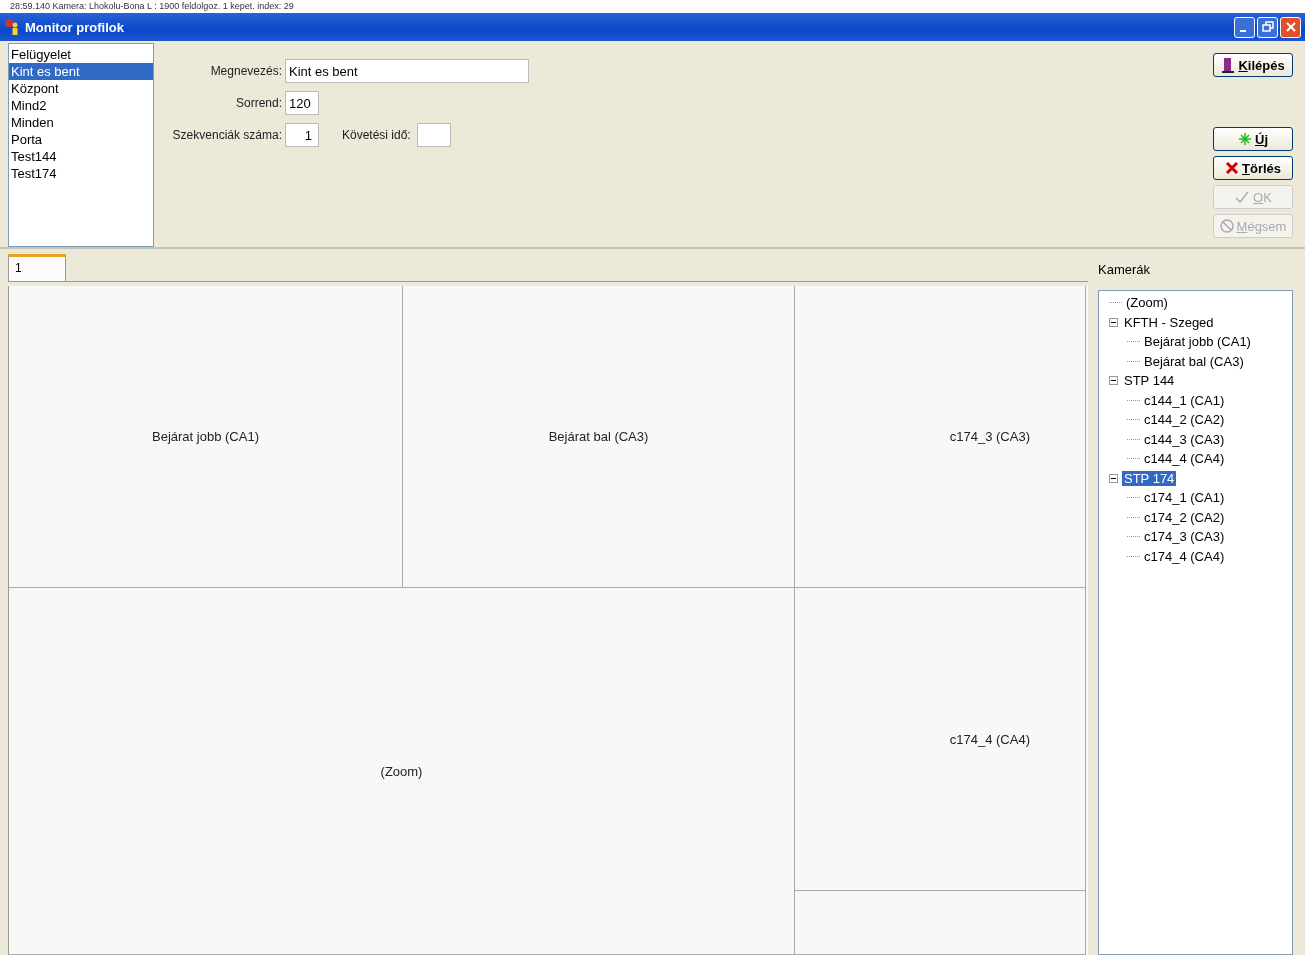  I want to click on door-icon, so click(1228, 65).